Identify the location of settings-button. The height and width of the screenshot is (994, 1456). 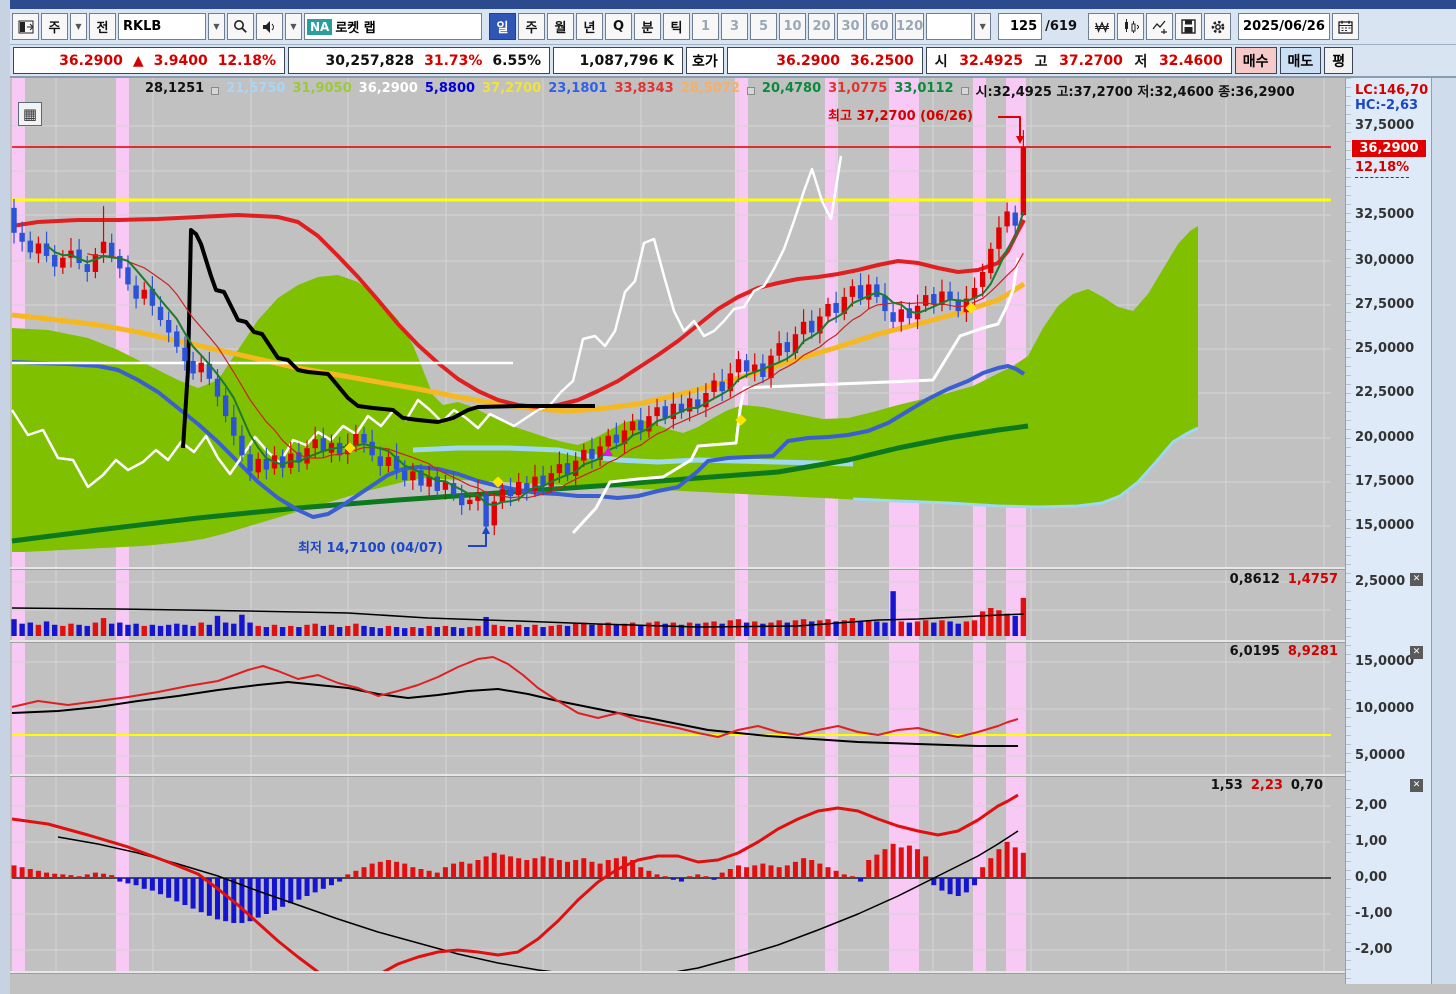
(1218, 26).